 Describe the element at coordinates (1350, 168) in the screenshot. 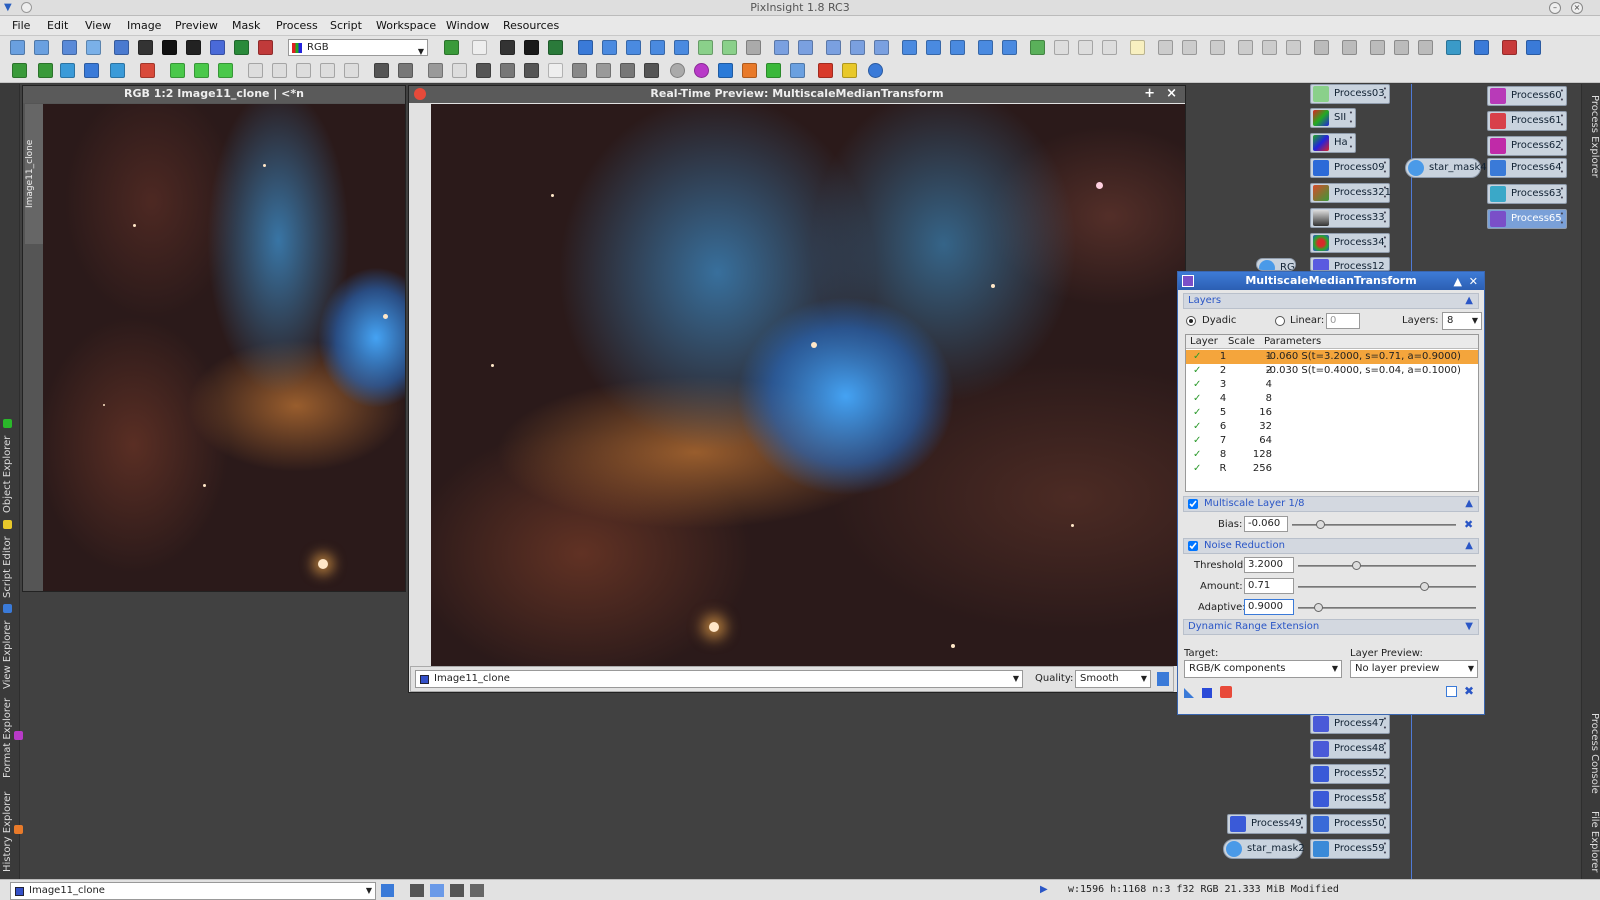

I see `process-icon-process09: Process09 • •` at that location.